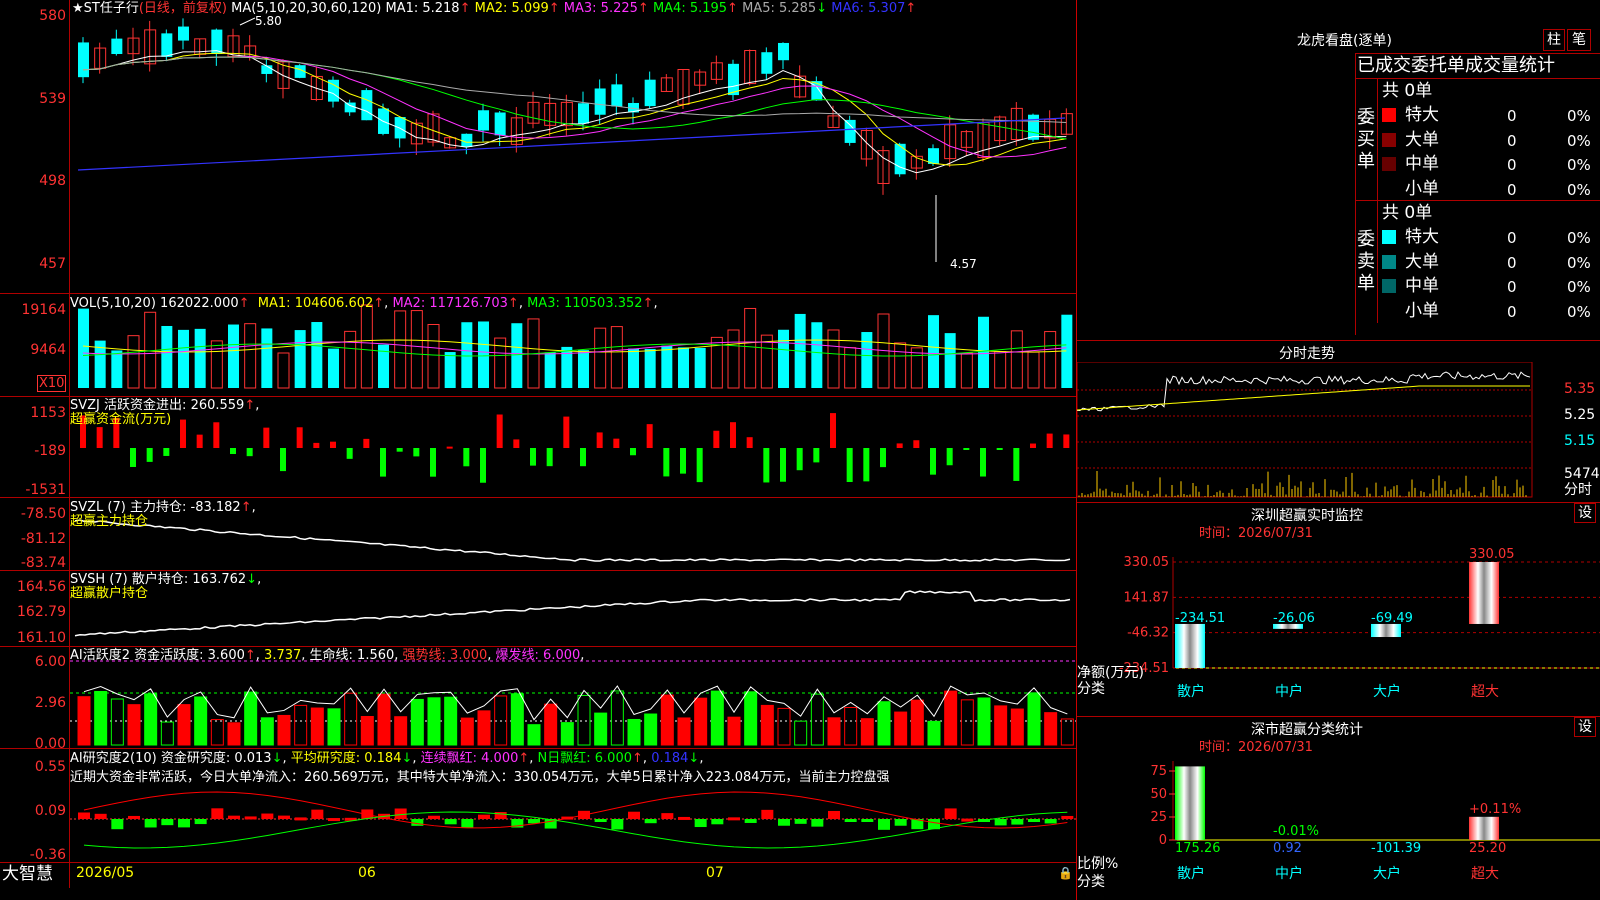 Image resolution: width=1600 pixels, height=900 pixels. I want to click on monitor-bar-rect, so click(1190, 645).